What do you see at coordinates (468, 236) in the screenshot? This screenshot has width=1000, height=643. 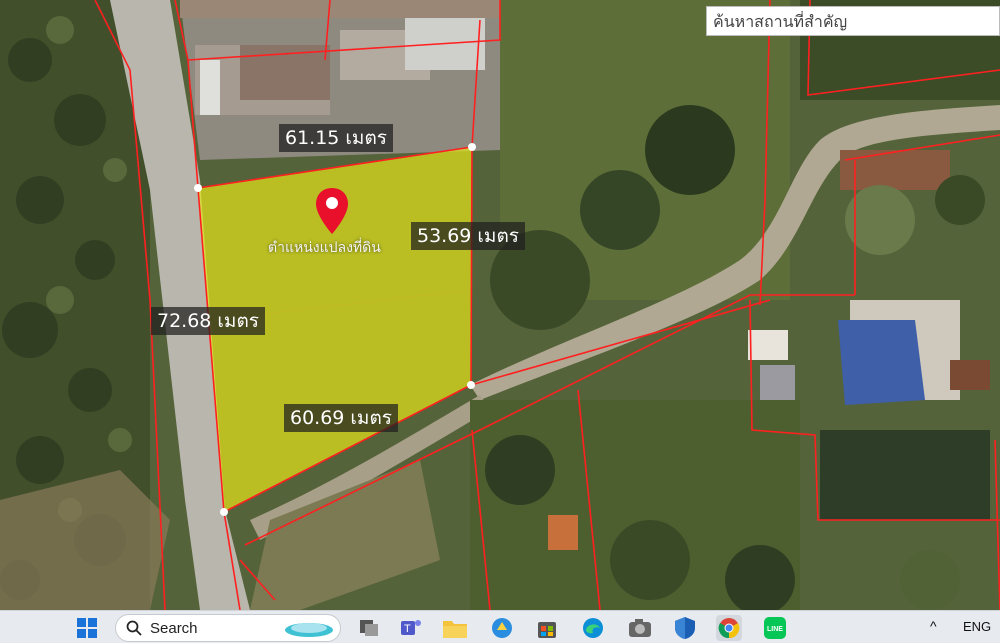 I see `edge-length-right: 53.69 เมตร` at bounding box center [468, 236].